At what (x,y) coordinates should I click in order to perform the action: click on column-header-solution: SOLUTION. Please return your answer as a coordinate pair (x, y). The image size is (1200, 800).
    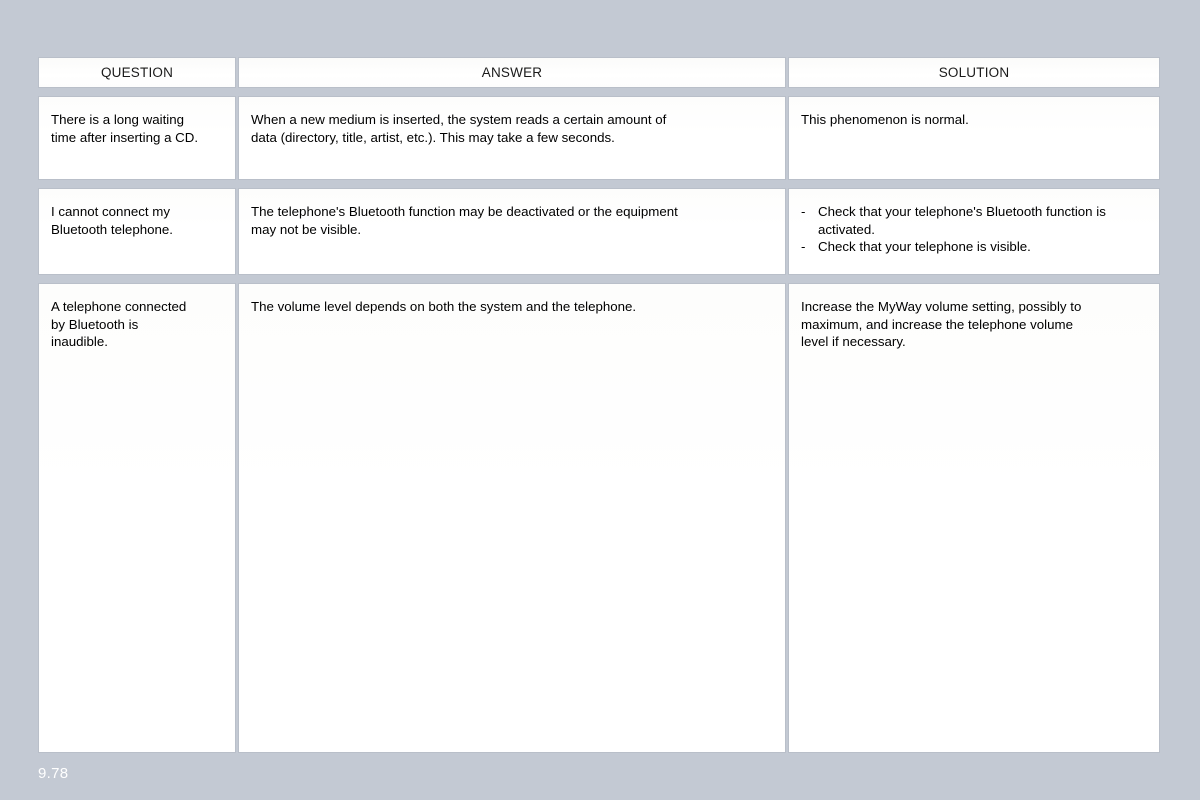
    Looking at the image, I should click on (974, 72).